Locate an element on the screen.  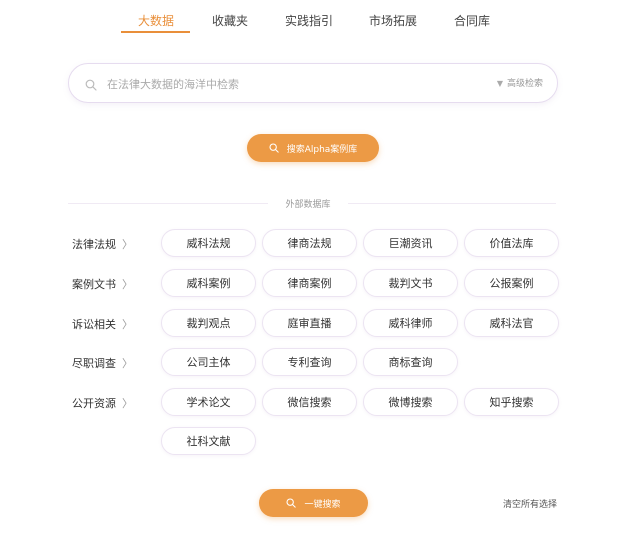
tab-big-data: 大数据 is located at coordinates (156, 20).